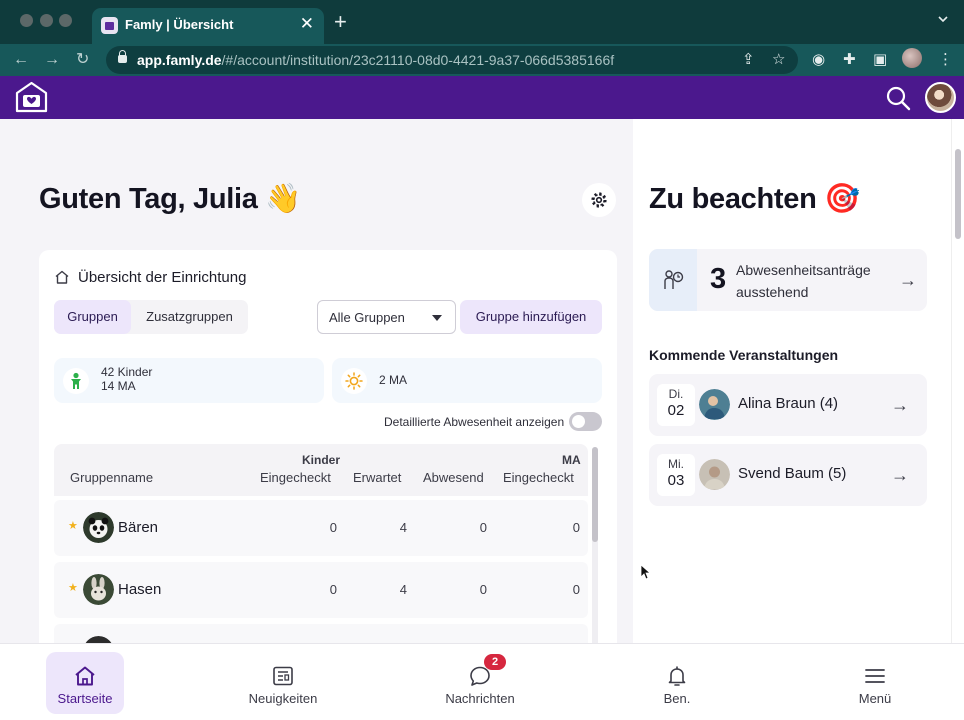  Describe the element at coordinates (875, 676) in the screenshot. I see `hamburger-menu-icon` at that location.